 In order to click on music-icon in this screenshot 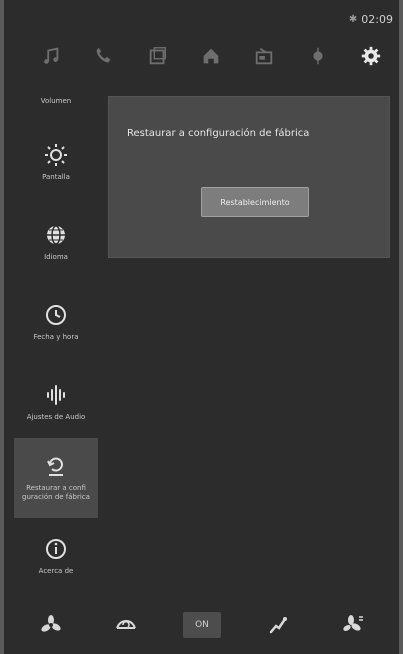, I will do `click(51, 56)`.